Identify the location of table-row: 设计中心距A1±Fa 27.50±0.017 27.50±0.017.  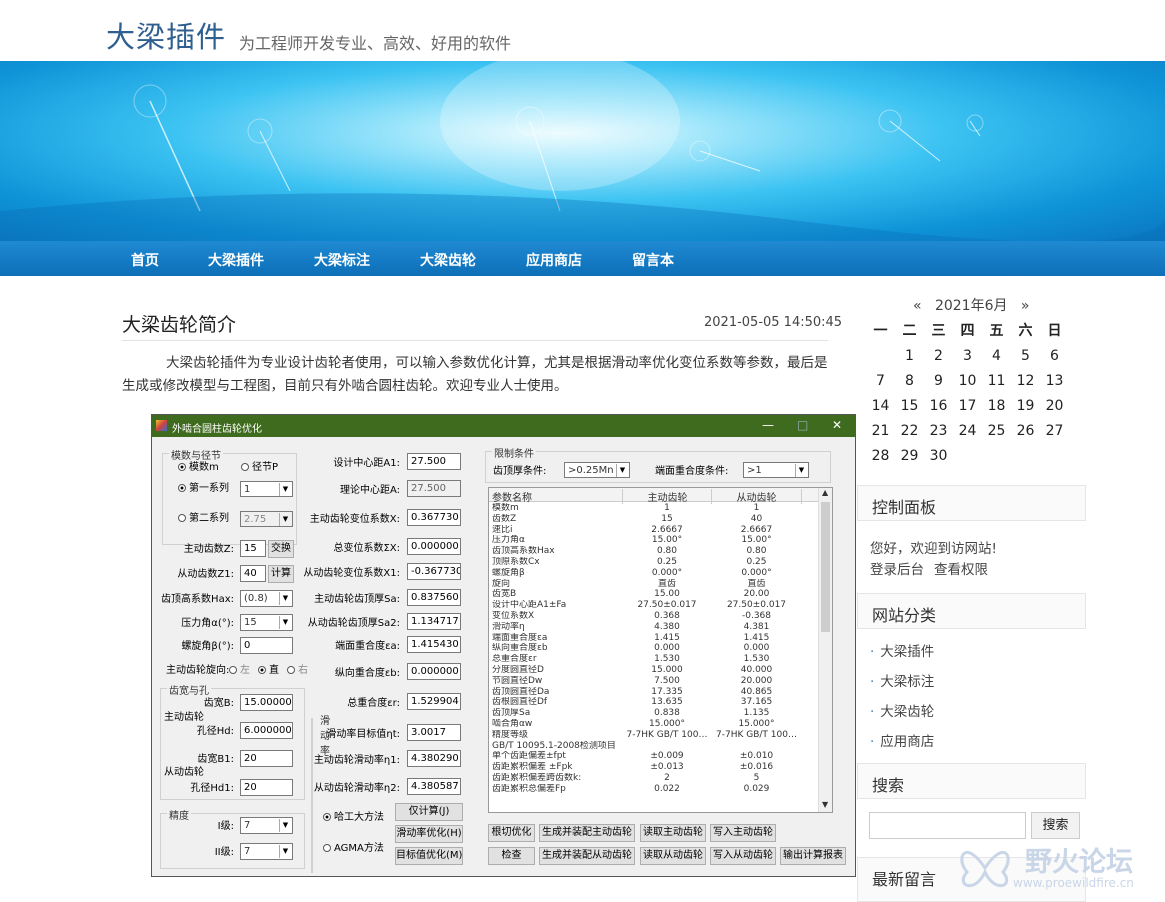
(654, 605).